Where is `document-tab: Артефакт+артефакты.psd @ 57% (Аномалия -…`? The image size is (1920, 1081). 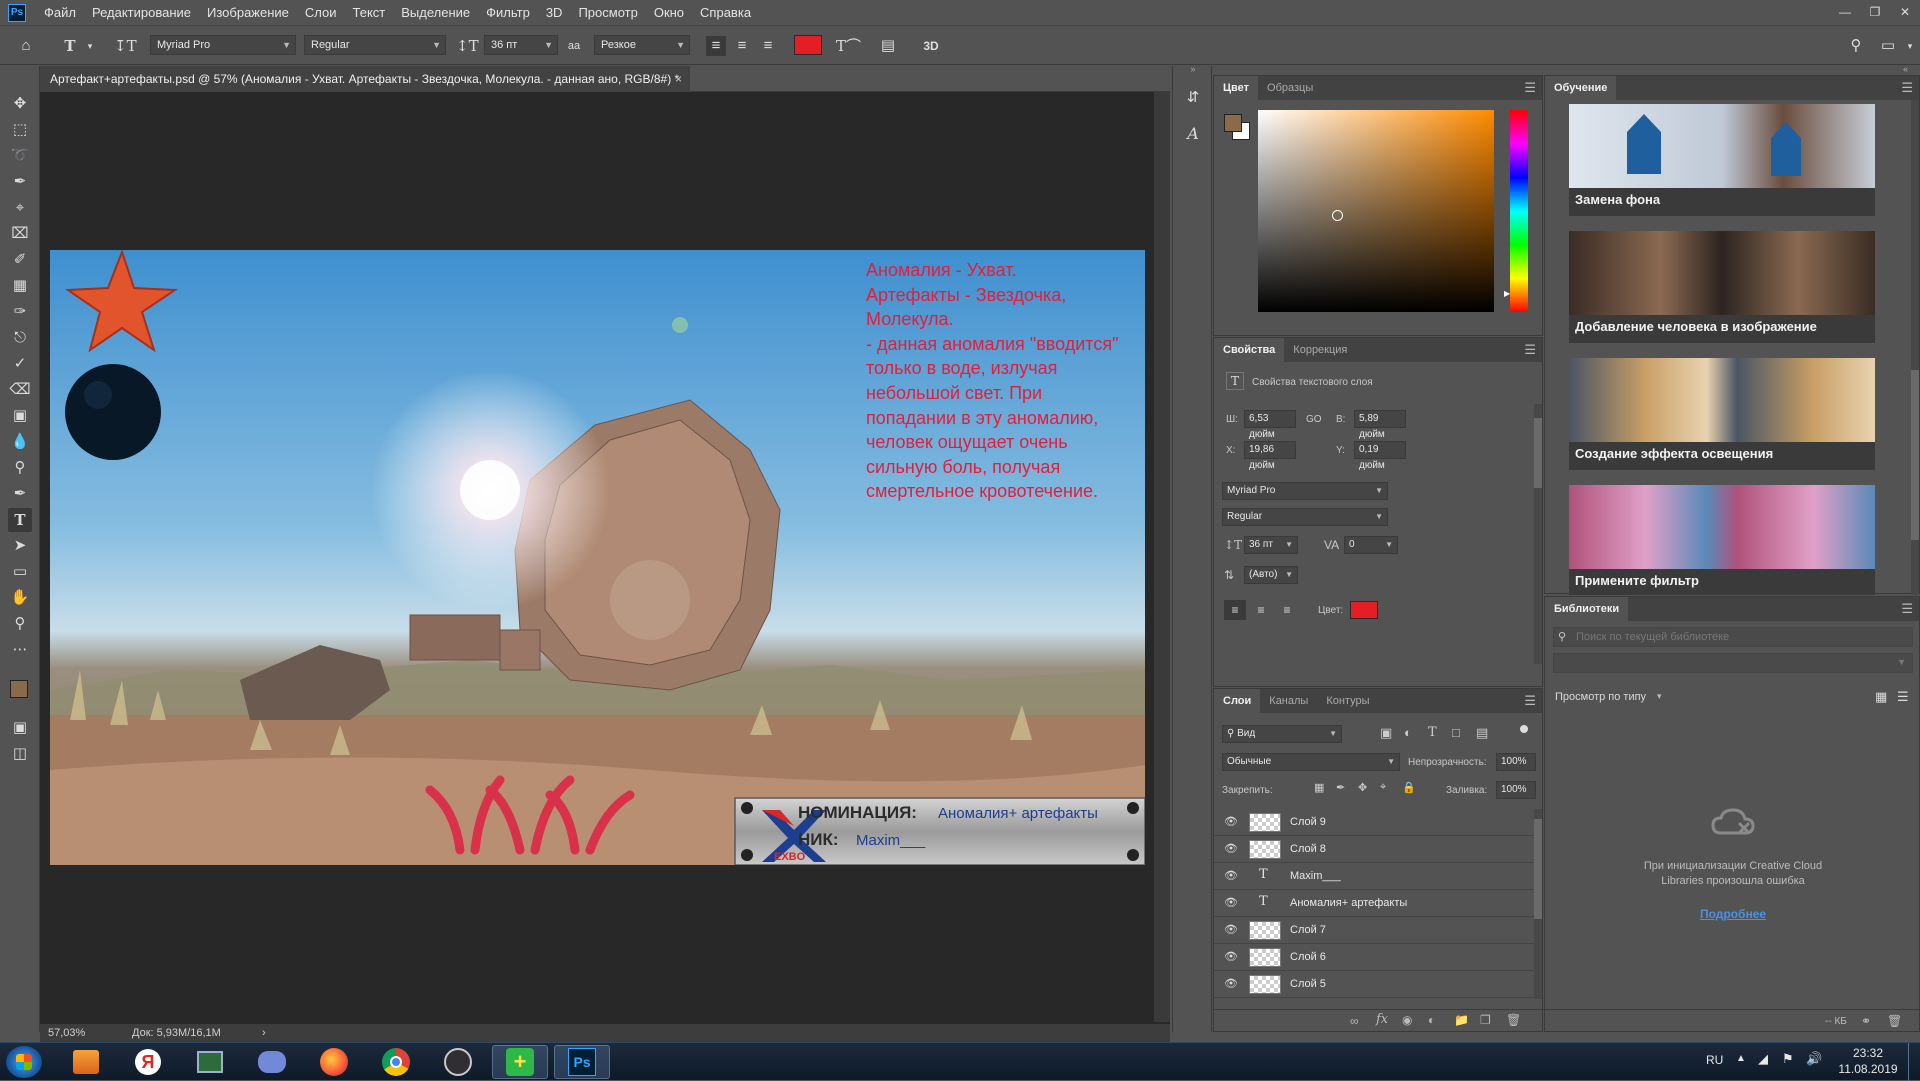
document-tab: Артефакт+артефакты.psd @ 57% (Аномалия -… is located at coordinates (365, 79).